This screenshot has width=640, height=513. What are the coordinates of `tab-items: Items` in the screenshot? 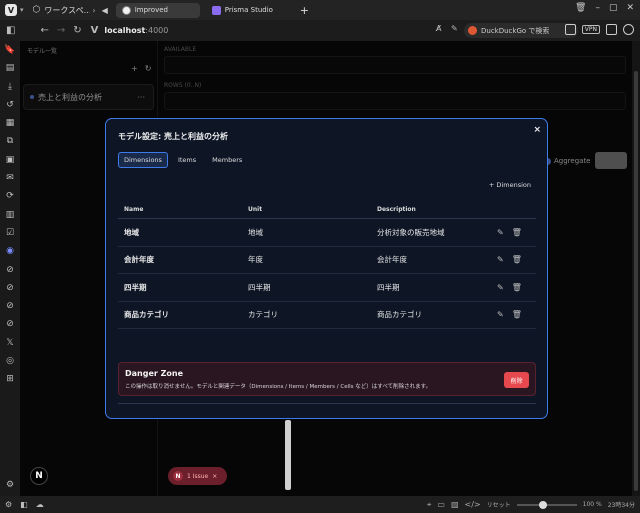 It's located at (187, 160).